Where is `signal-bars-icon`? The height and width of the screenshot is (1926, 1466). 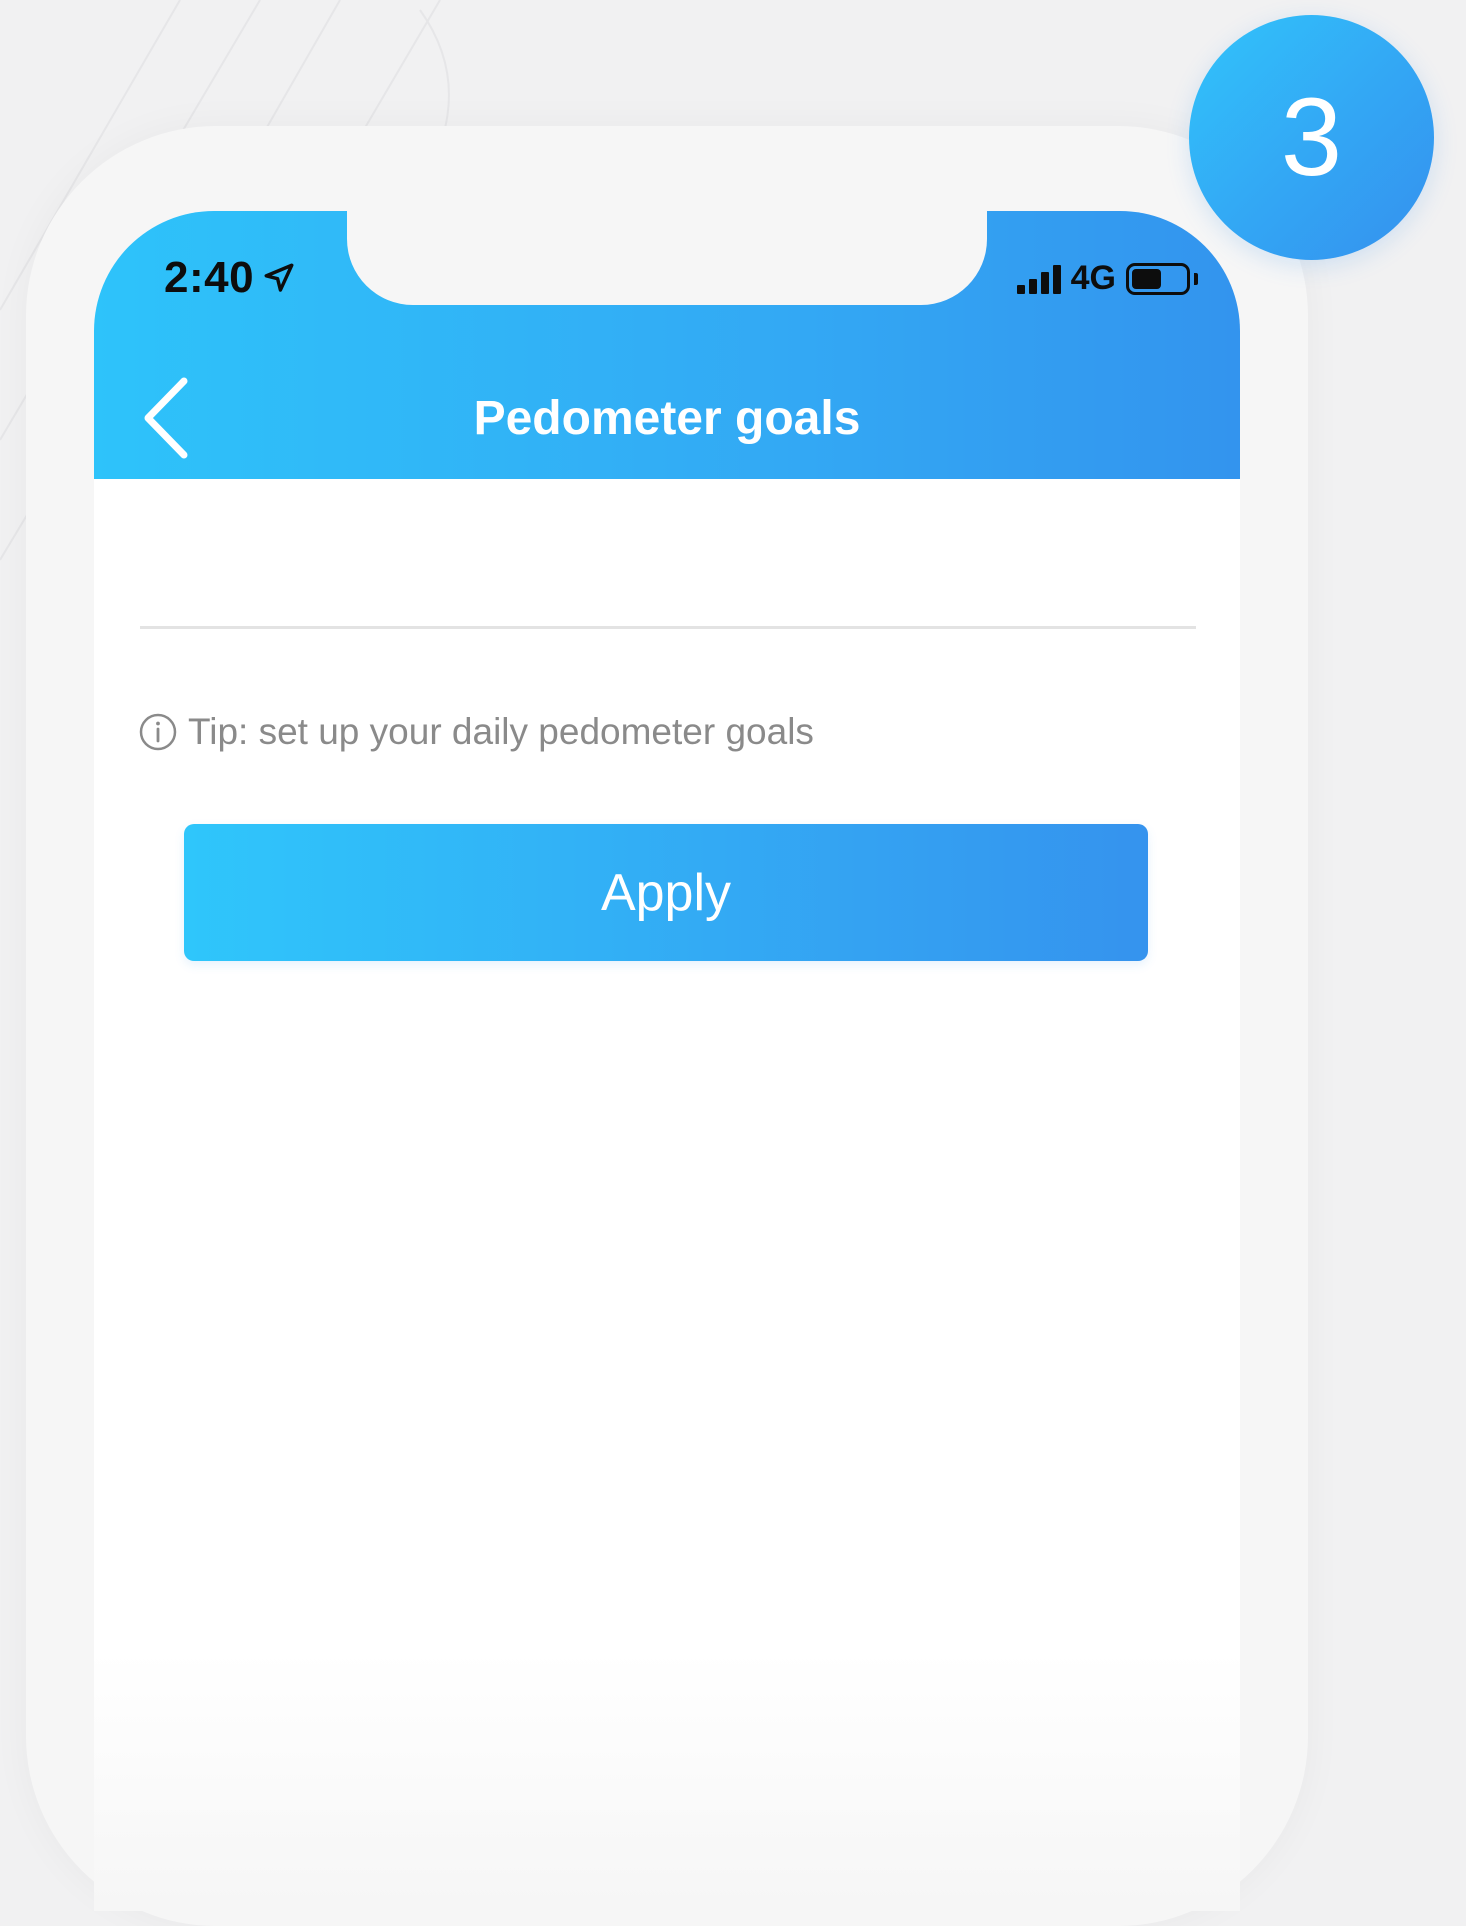
signal-bars-icon is located at coordinates (1038, 279).